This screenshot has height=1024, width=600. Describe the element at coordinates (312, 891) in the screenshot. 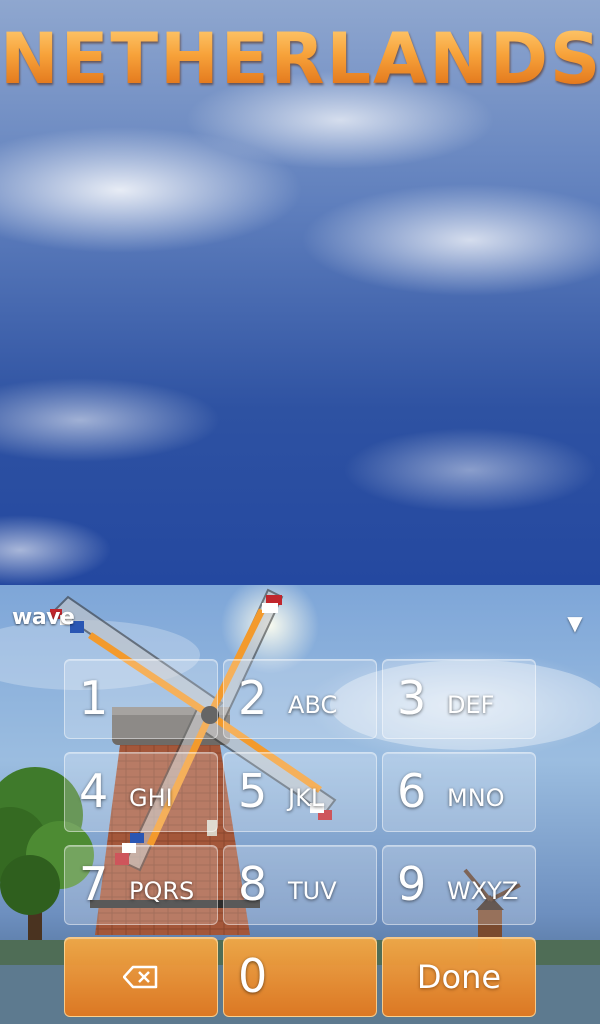

I see `key-letters: TUV` at that location.